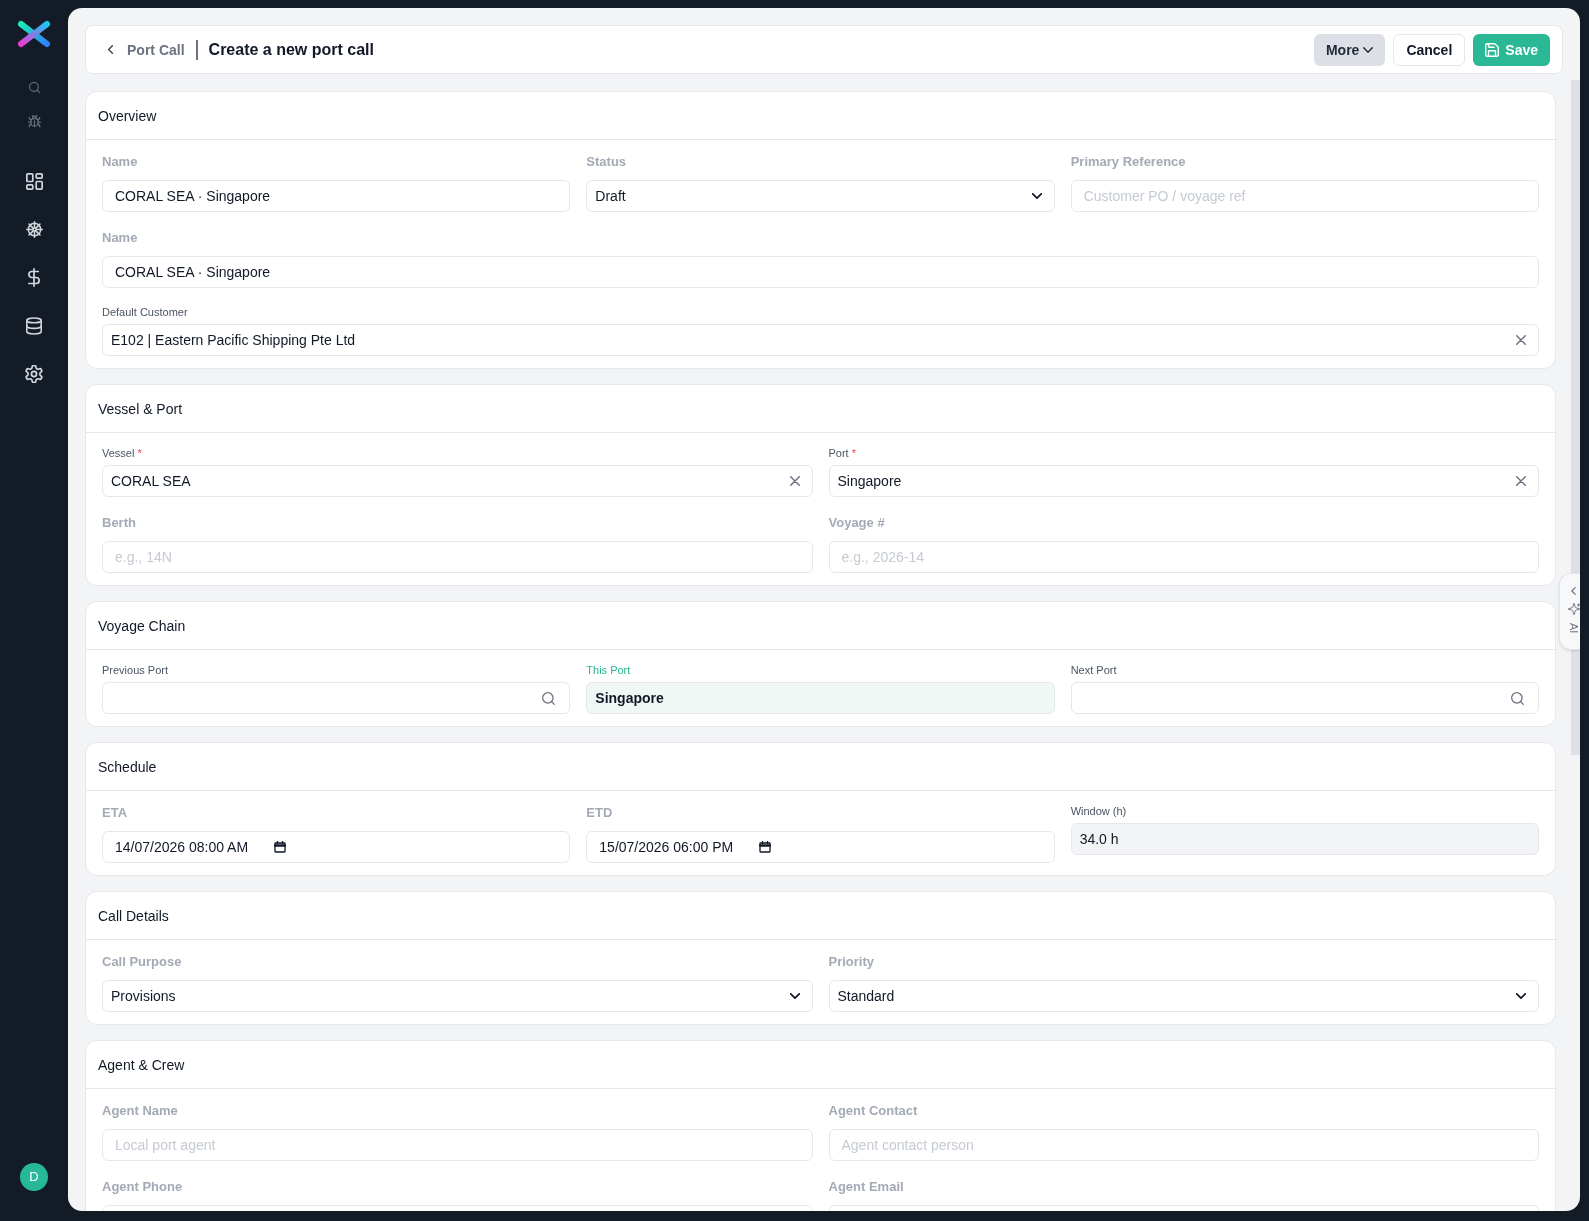 The image size is (1589, 1221). I want to click on field-label: Voyage #, so click(856, 523).